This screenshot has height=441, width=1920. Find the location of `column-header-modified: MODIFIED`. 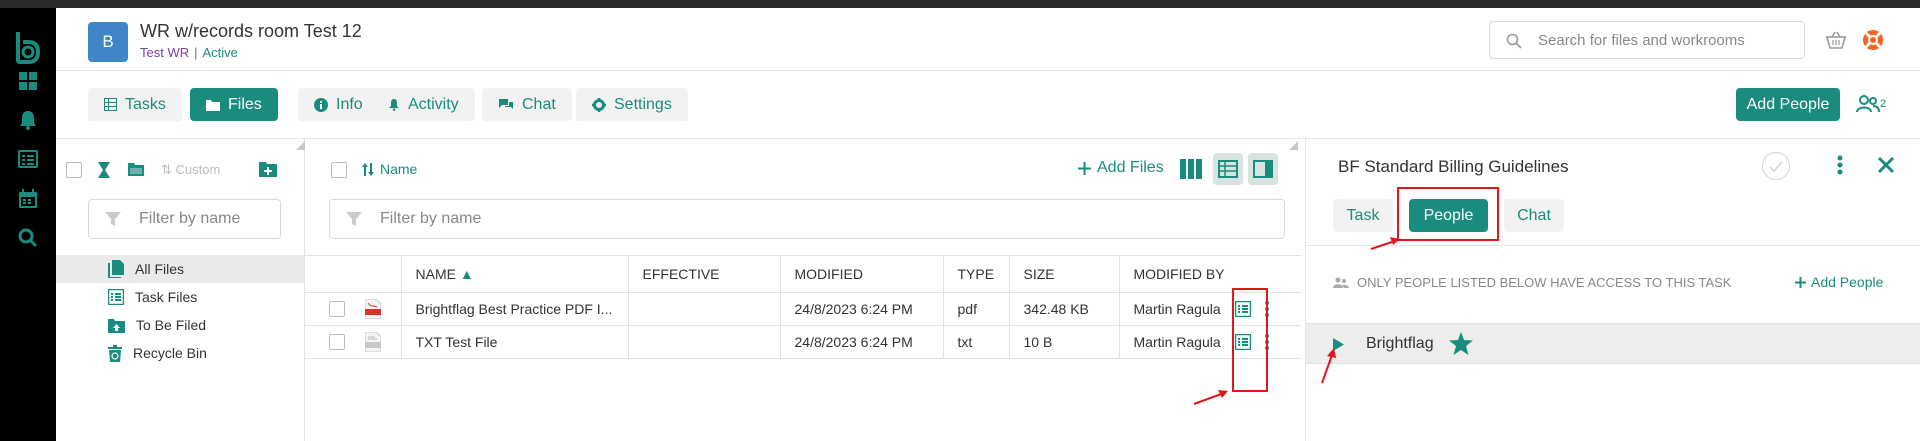

column-header-modified: MODIFIED is located at coordinates (861, 274).